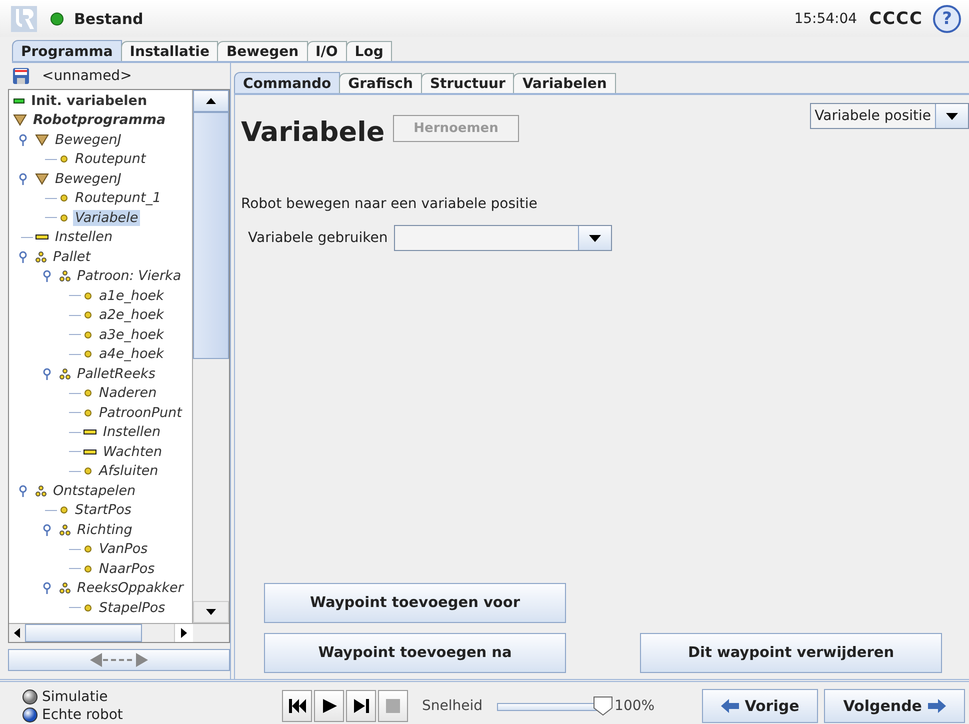 The image size is (969, 724). What do you see at coordinates (123, 549) in the screenshot?
I see `tree-item: VanPos` at bounding box center [123, 549].